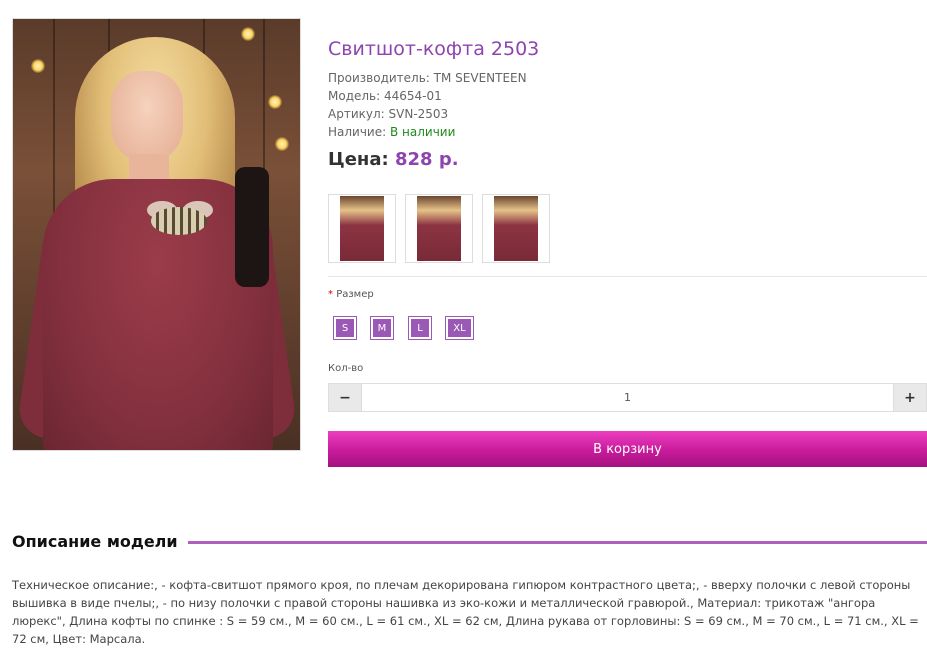 Image resolution: width=927 pixels, height=664 pixels. What do you see at coordinates (910, 397) in the screenshot?
I see `quantity-increase-button: +` at bounding box center [910, 397].